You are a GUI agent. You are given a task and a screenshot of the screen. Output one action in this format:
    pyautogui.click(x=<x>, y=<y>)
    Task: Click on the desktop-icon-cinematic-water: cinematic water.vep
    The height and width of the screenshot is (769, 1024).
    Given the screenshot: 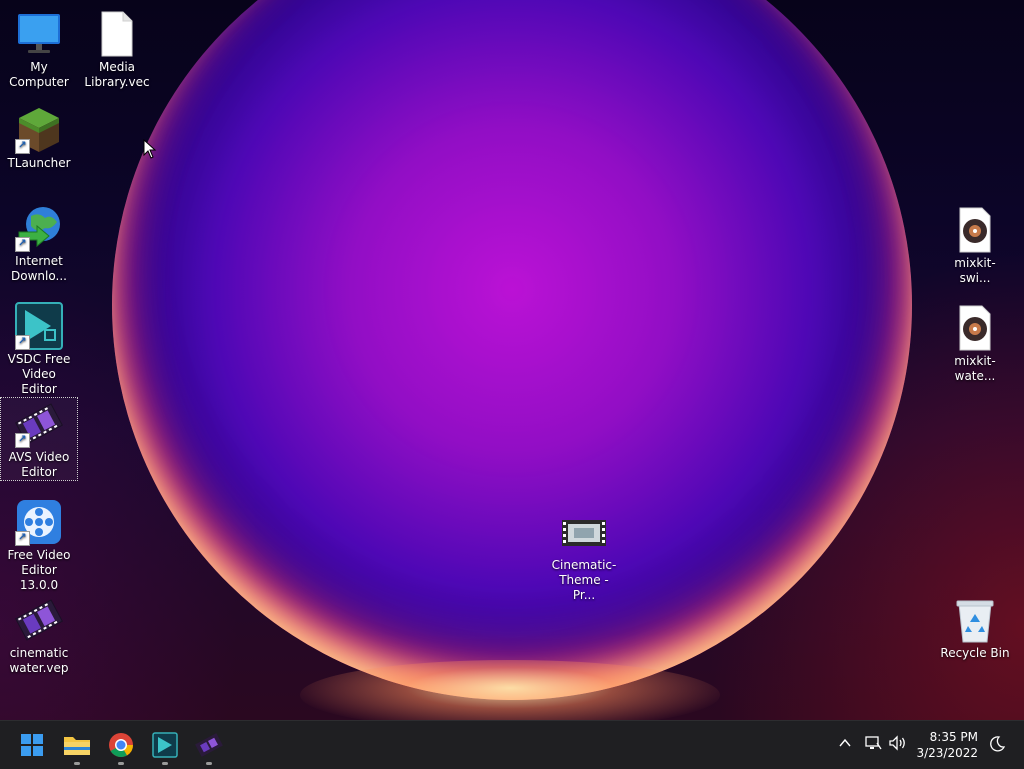 What is the action you would take?
    pyautogui.click(x=39, y=633)
    